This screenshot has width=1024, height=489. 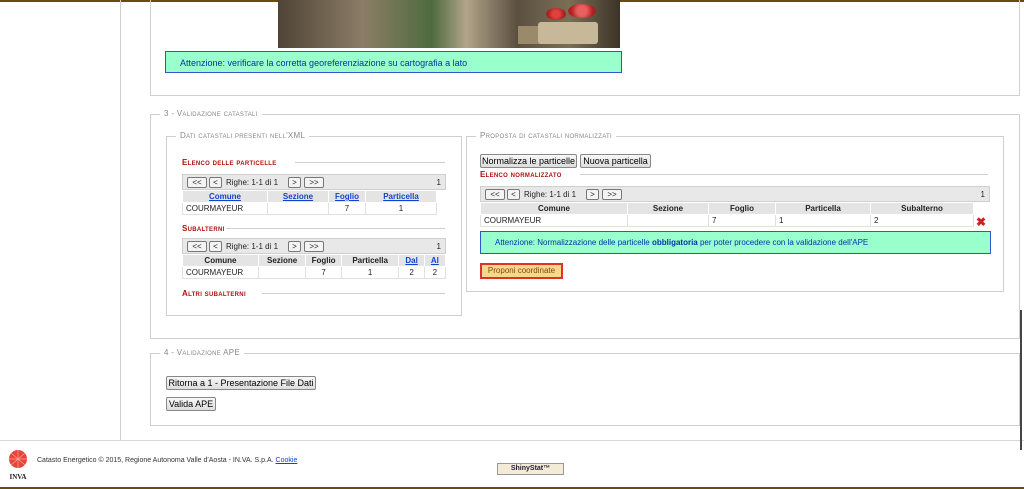 What do you see at coordinates (546, 135) in the screenshot?
I see `proposta-legend: Proposta di catastali normalizzati` at bounding box center [546, 135].